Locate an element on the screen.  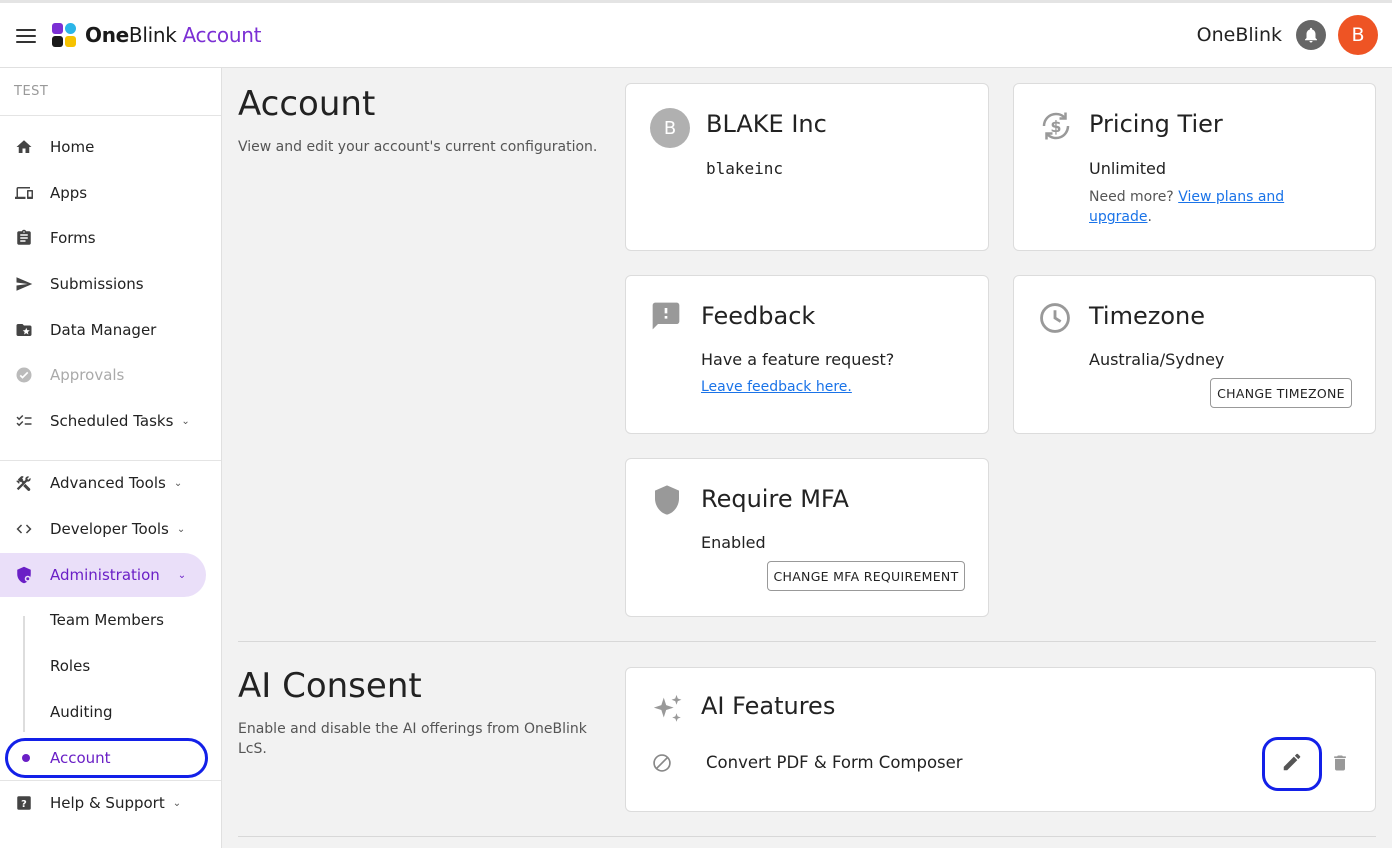
home-icon is located at coordinates (24, 147).